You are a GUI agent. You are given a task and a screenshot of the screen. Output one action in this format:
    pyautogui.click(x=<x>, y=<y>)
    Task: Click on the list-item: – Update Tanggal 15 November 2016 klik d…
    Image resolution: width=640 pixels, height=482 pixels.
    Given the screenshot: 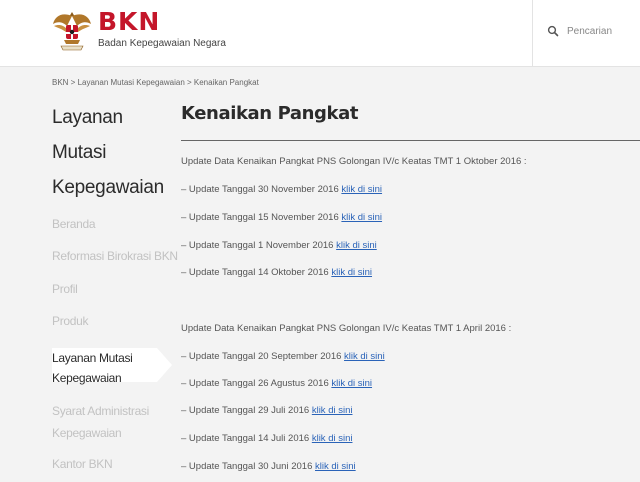 What is the action you would take?
    pyautogui.click(x=281, y=217)
    